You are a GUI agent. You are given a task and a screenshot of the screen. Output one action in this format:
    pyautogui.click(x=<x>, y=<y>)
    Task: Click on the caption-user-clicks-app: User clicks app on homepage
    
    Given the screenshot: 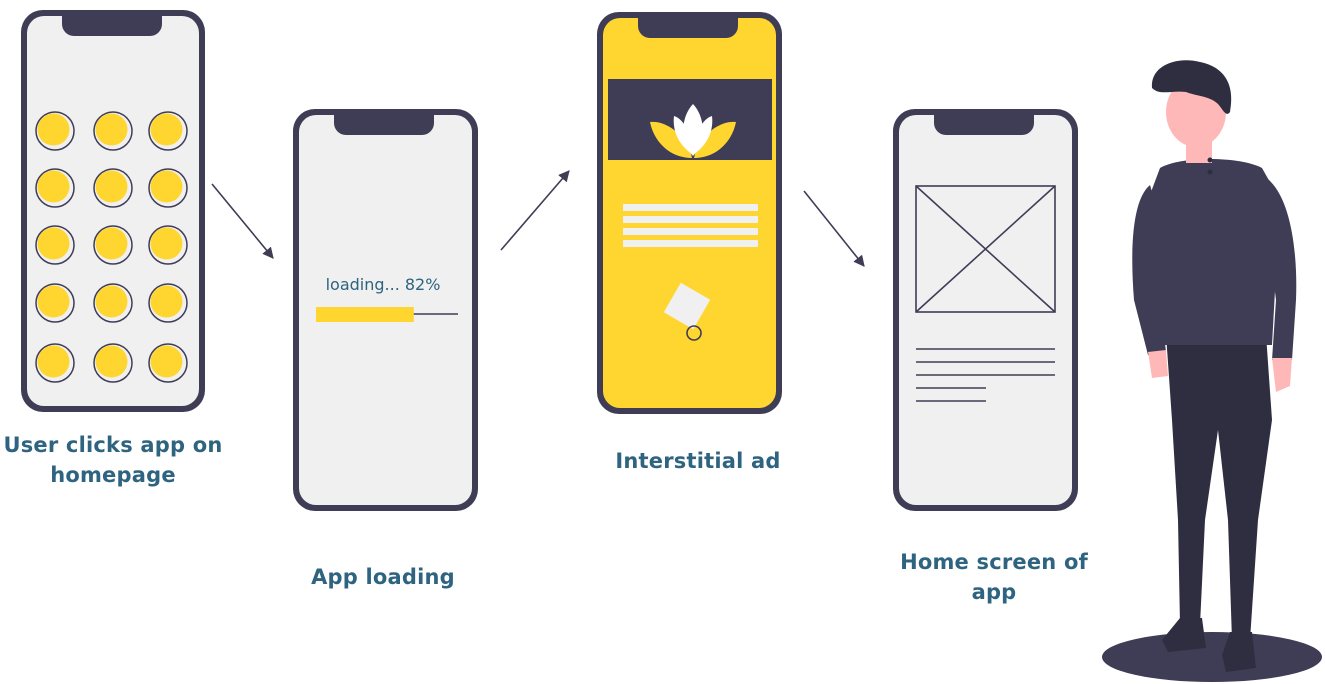 What is the action you would take?
    pyautogui.click(x=115, y=460)
    